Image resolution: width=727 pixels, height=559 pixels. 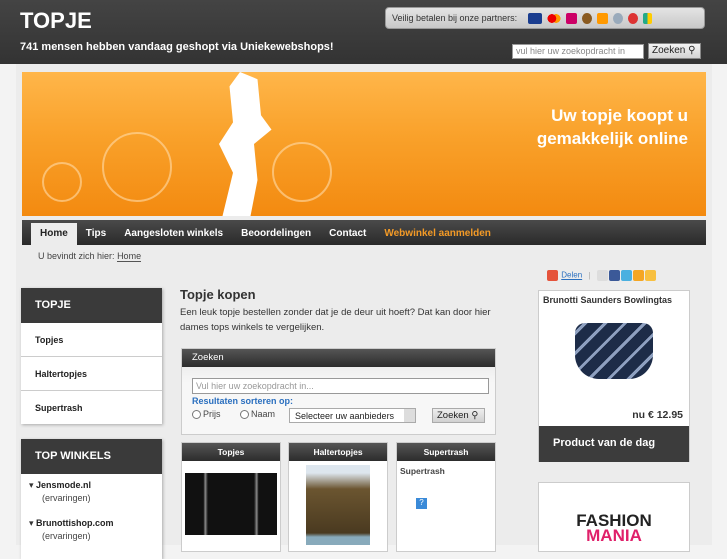 I want to click on visa-icon, so click(x=534, y=19).